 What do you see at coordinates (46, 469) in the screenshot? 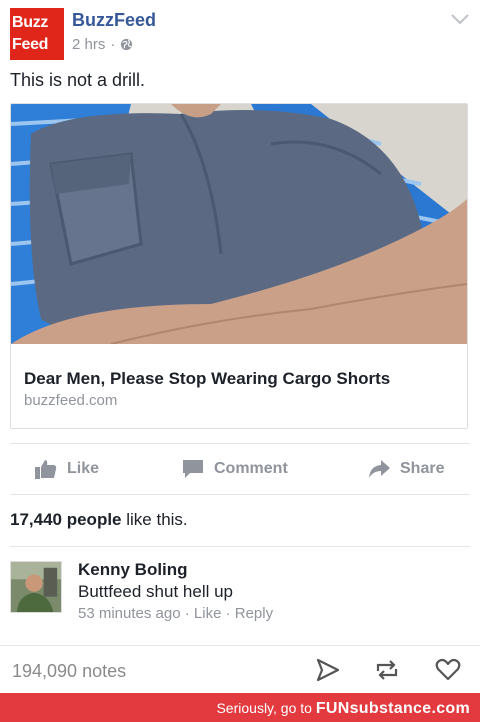
I see `thumbs-up-icon` at bounding box center [46, 469].